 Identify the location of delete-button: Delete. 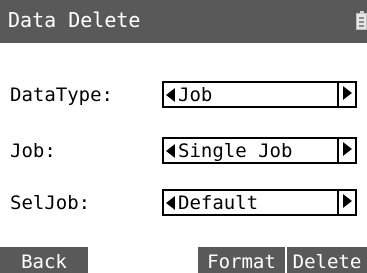
(327, 260).